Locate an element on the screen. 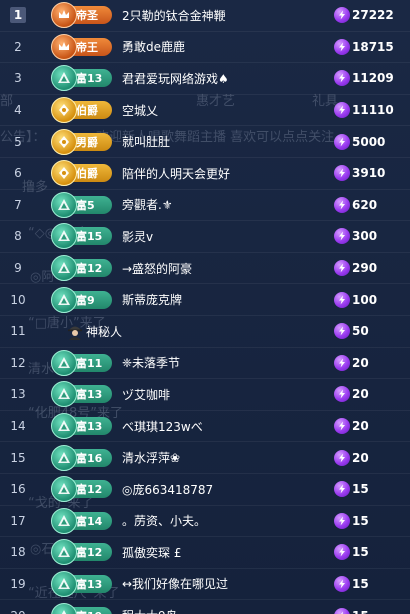 Image resolution: width=410 pixels, height=614 pixels. rank-cell: 12 is located at coordinates (18, 363).